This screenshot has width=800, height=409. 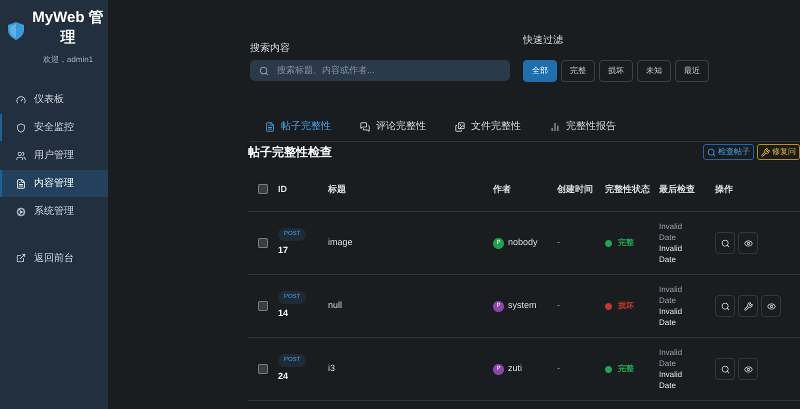 I want to click on check-posts-button: 检查帖子, so click(x=728, y=152).